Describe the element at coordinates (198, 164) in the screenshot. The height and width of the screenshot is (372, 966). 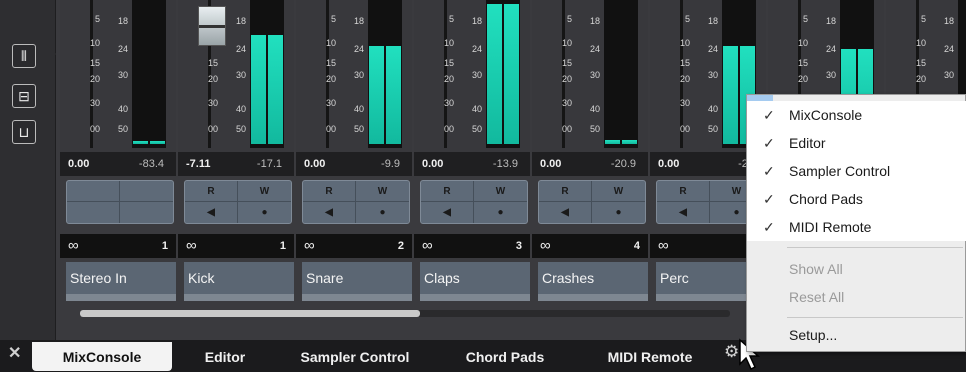
I see `volume-value: -7.11` at that location.